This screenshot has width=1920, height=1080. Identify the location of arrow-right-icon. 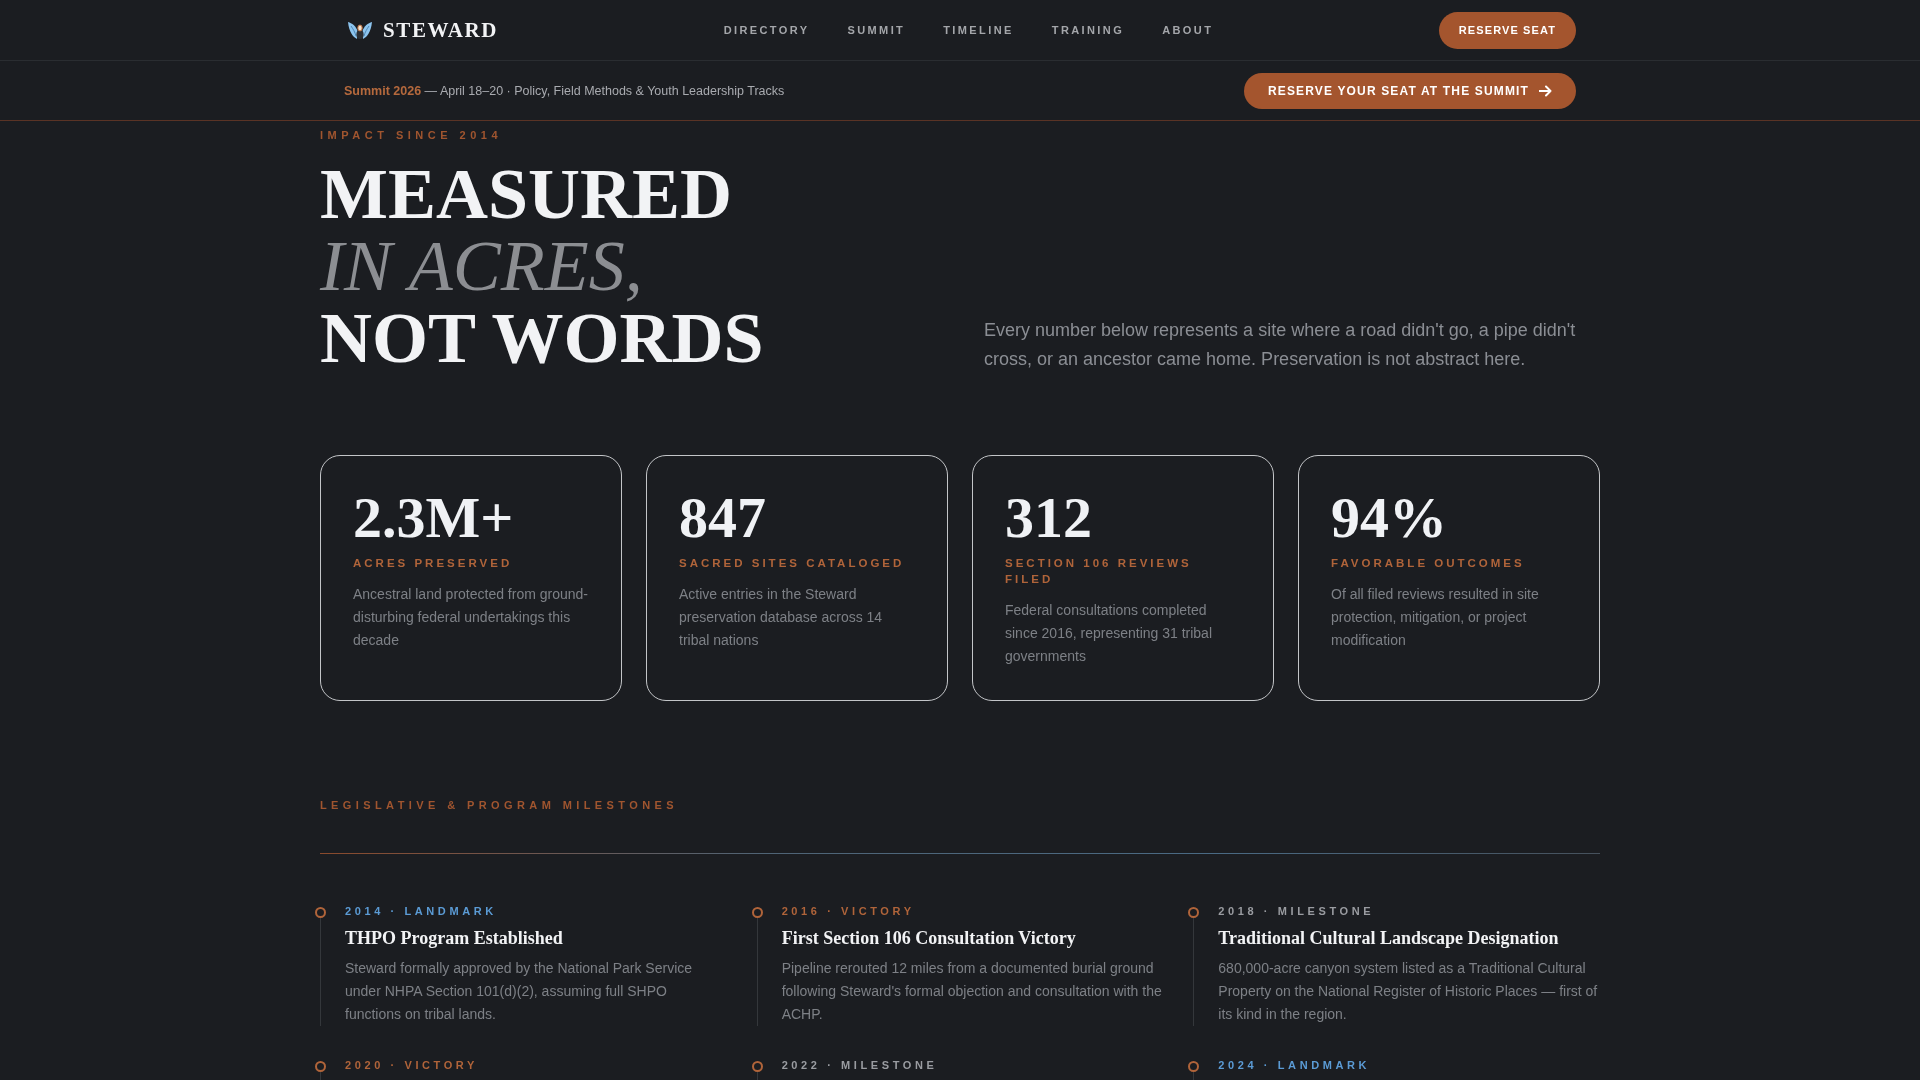
(1545, 90).